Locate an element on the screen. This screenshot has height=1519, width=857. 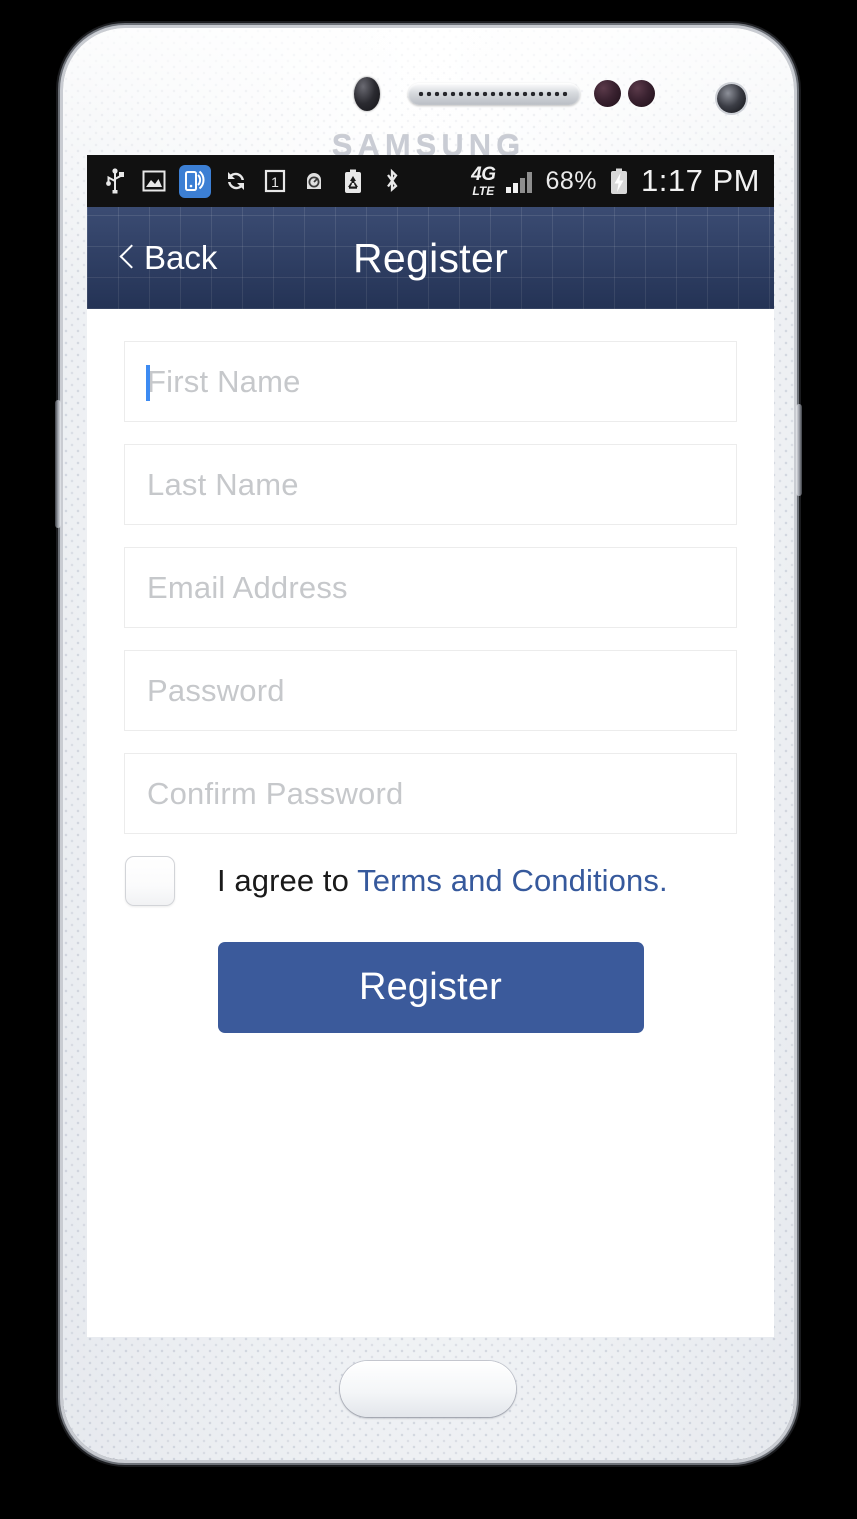
calendar-day-icon: 1 is located at coordinates (275, 181).